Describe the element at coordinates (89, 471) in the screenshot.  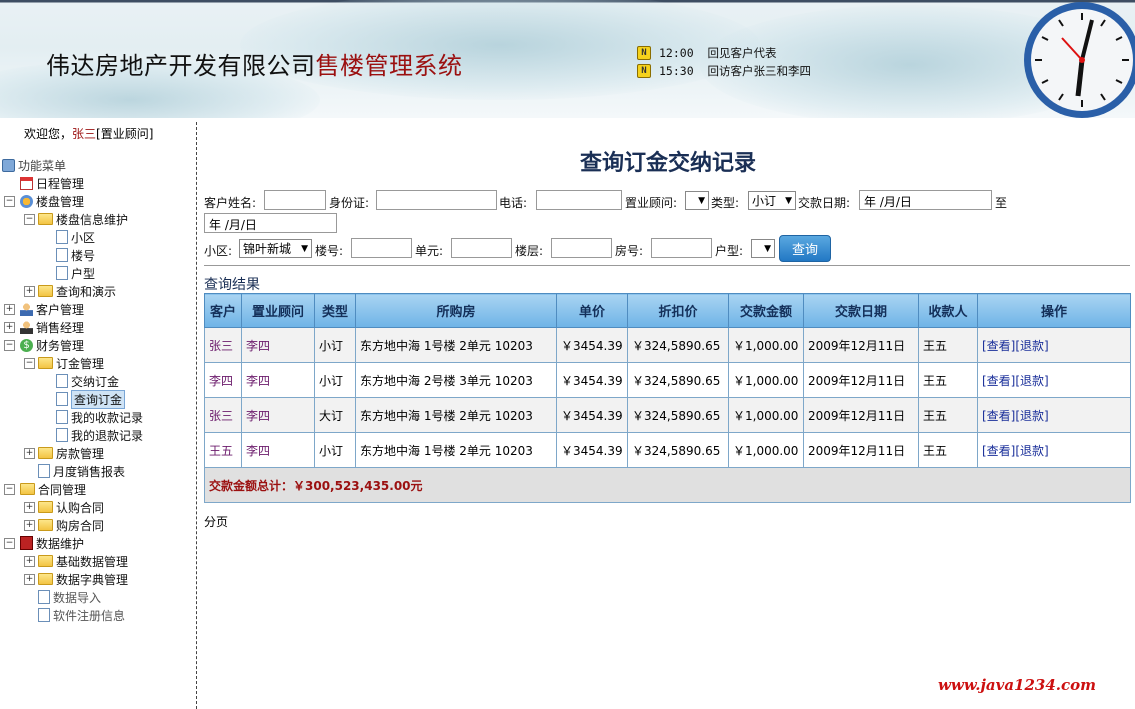
I see `sidebar-item-label: 月度销售报表` at that location.